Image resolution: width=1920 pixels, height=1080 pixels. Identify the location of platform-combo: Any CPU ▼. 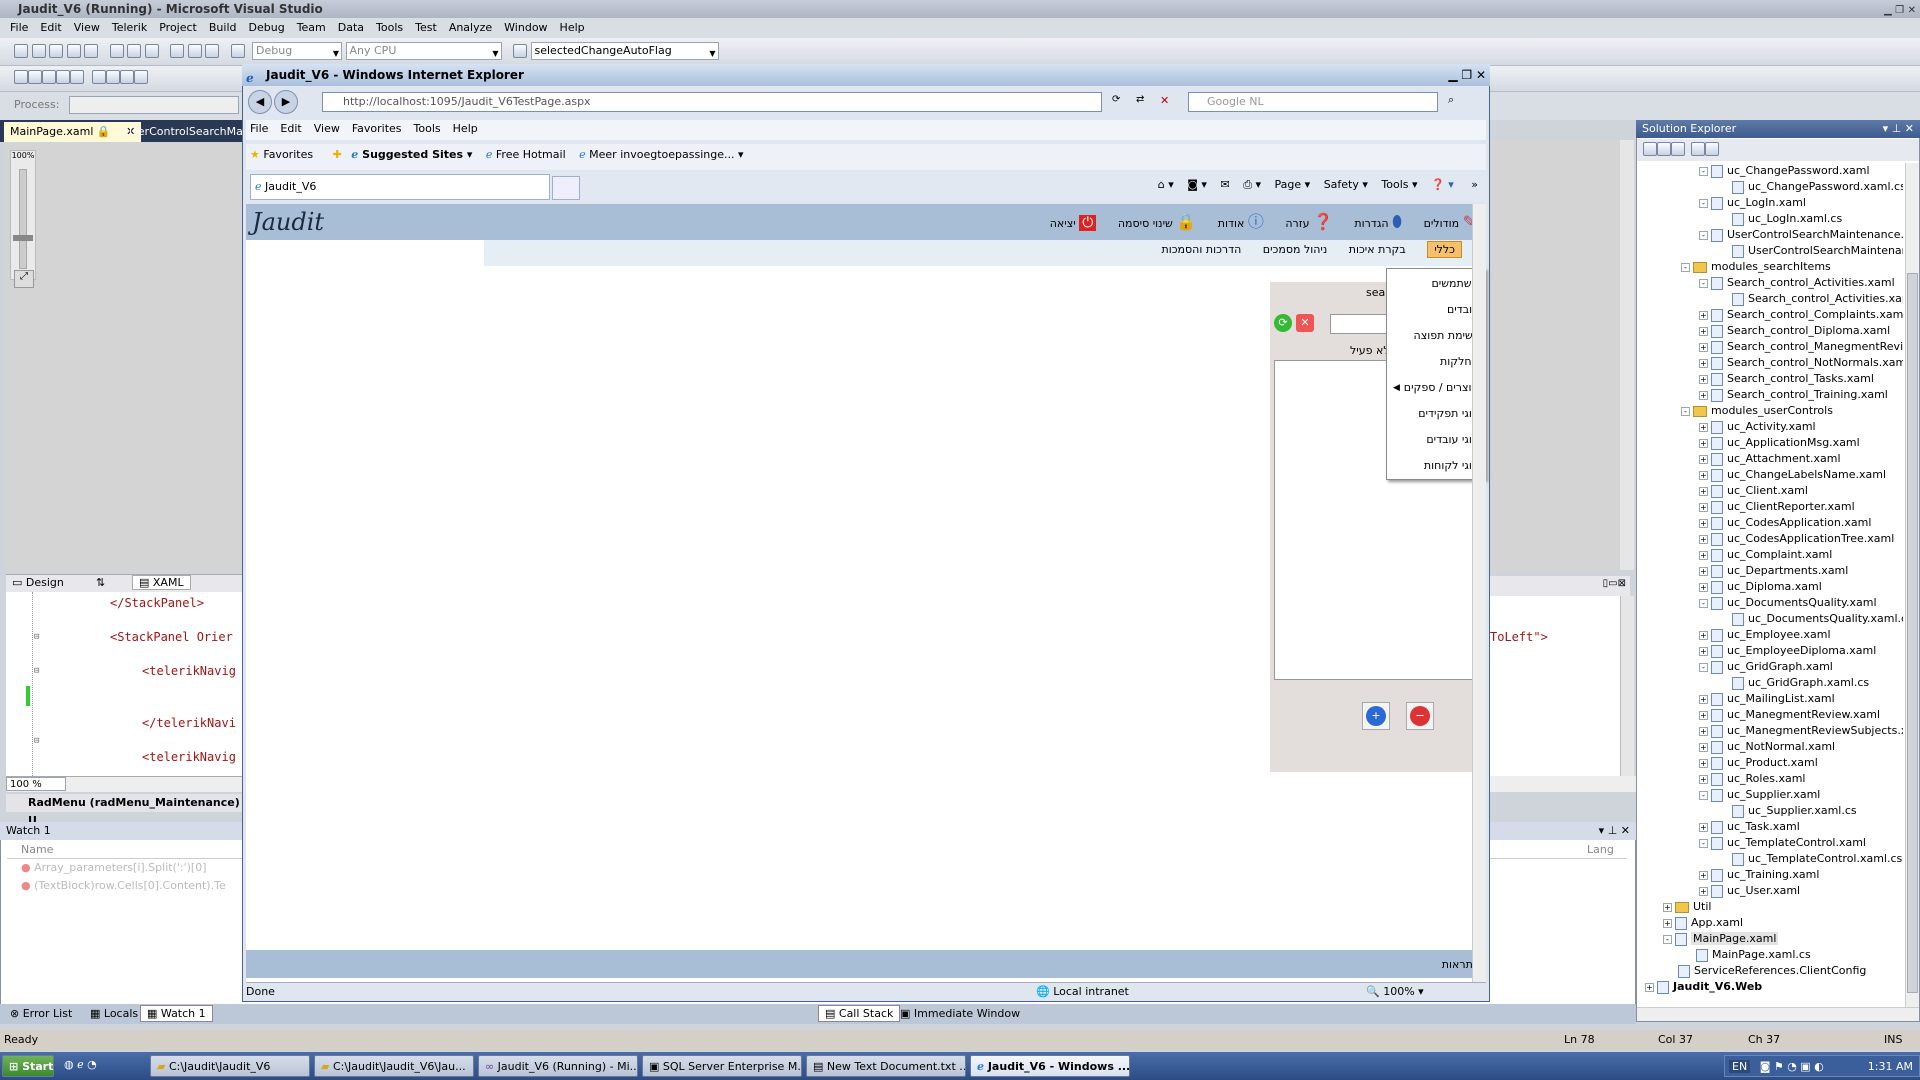
(423, 51).